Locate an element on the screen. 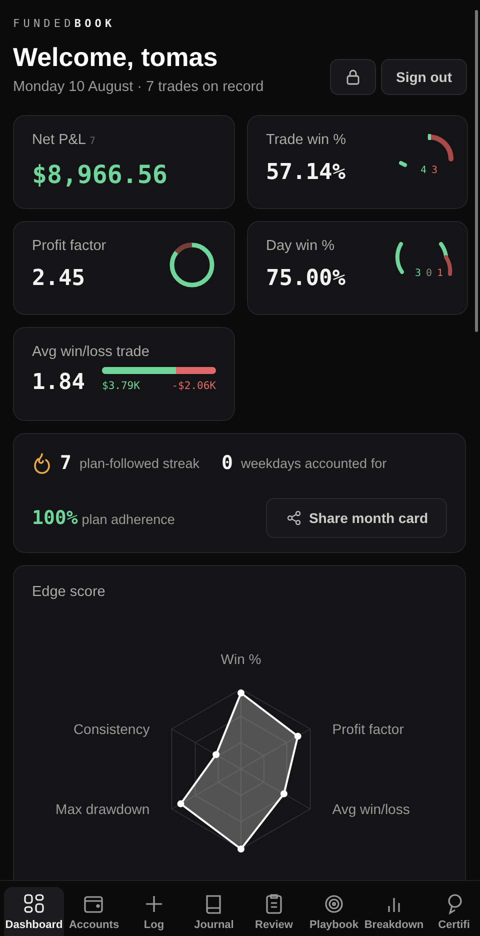  stat-label: Trade win % is located at coordinates (306, 140).